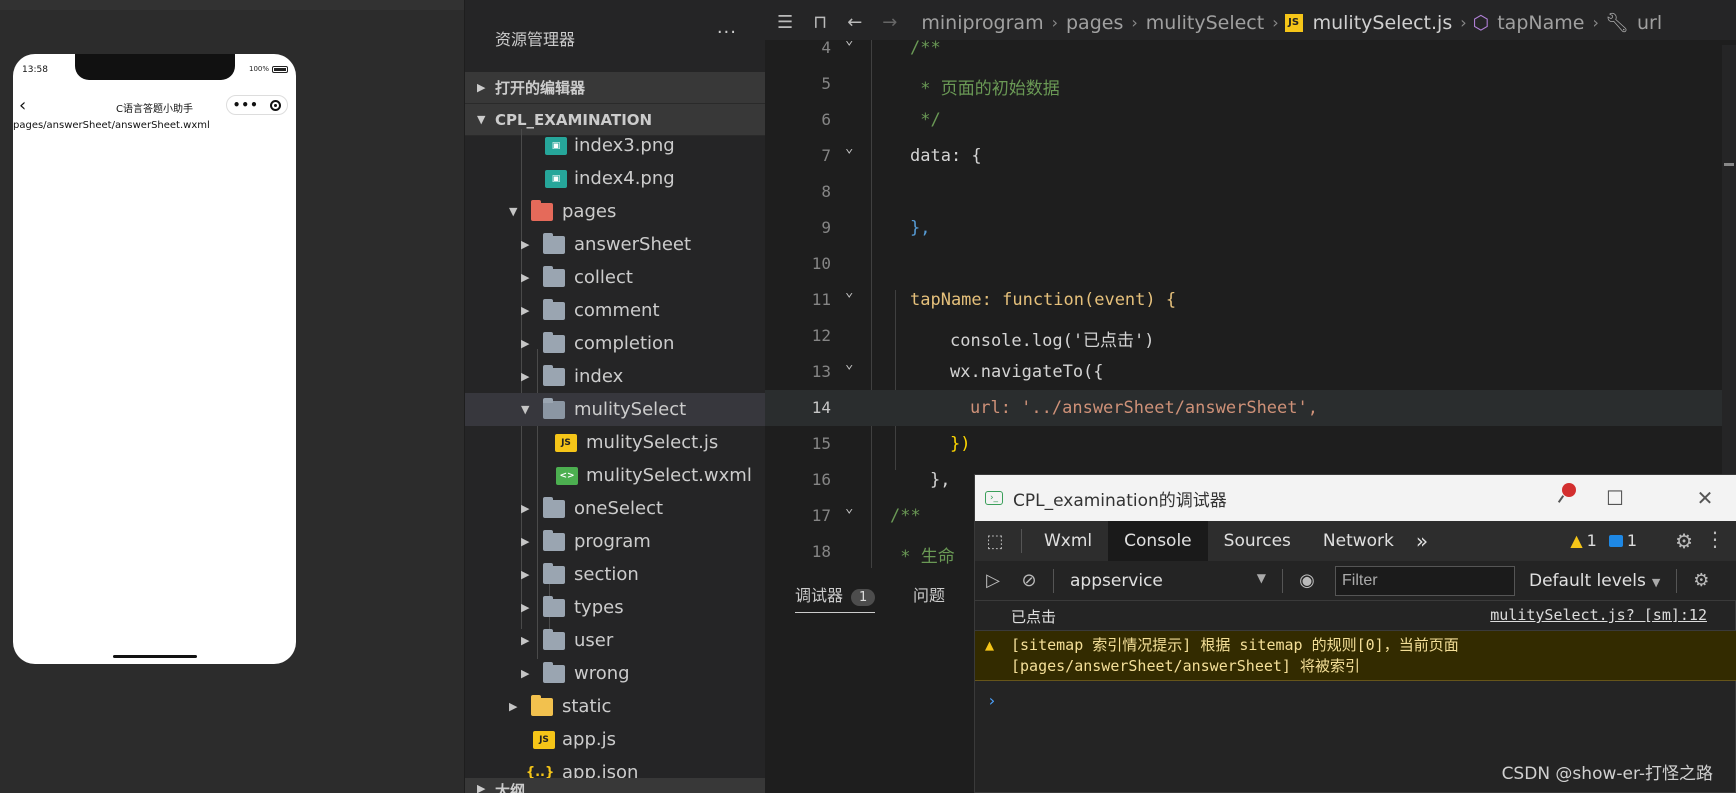 The width and height of the screenshot is (1736, 793). Describe the element at coordinates (599, 607) in the screenshot. I see `tree-item-label: types` at that location.